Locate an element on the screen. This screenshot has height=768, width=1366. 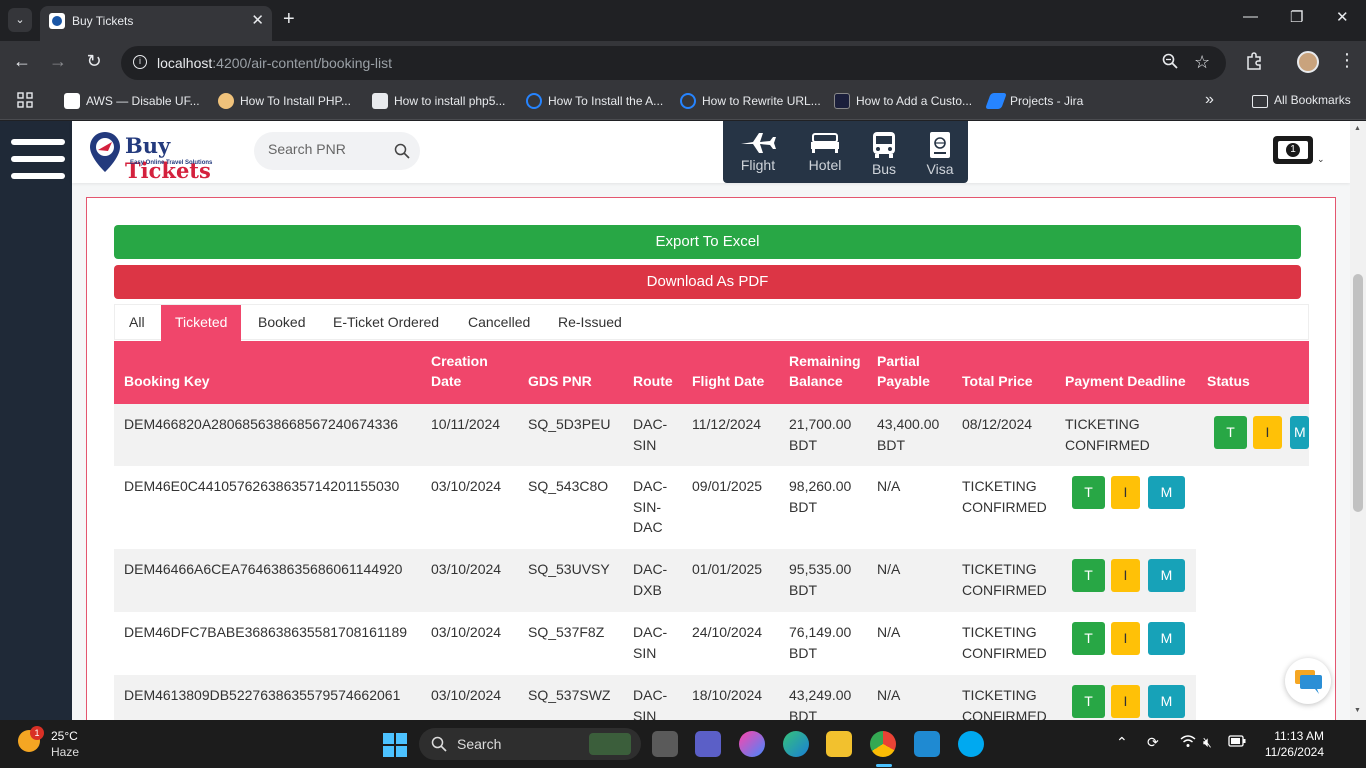
more-menu-icon: ⋮ is located at coordinates (1347, 60).